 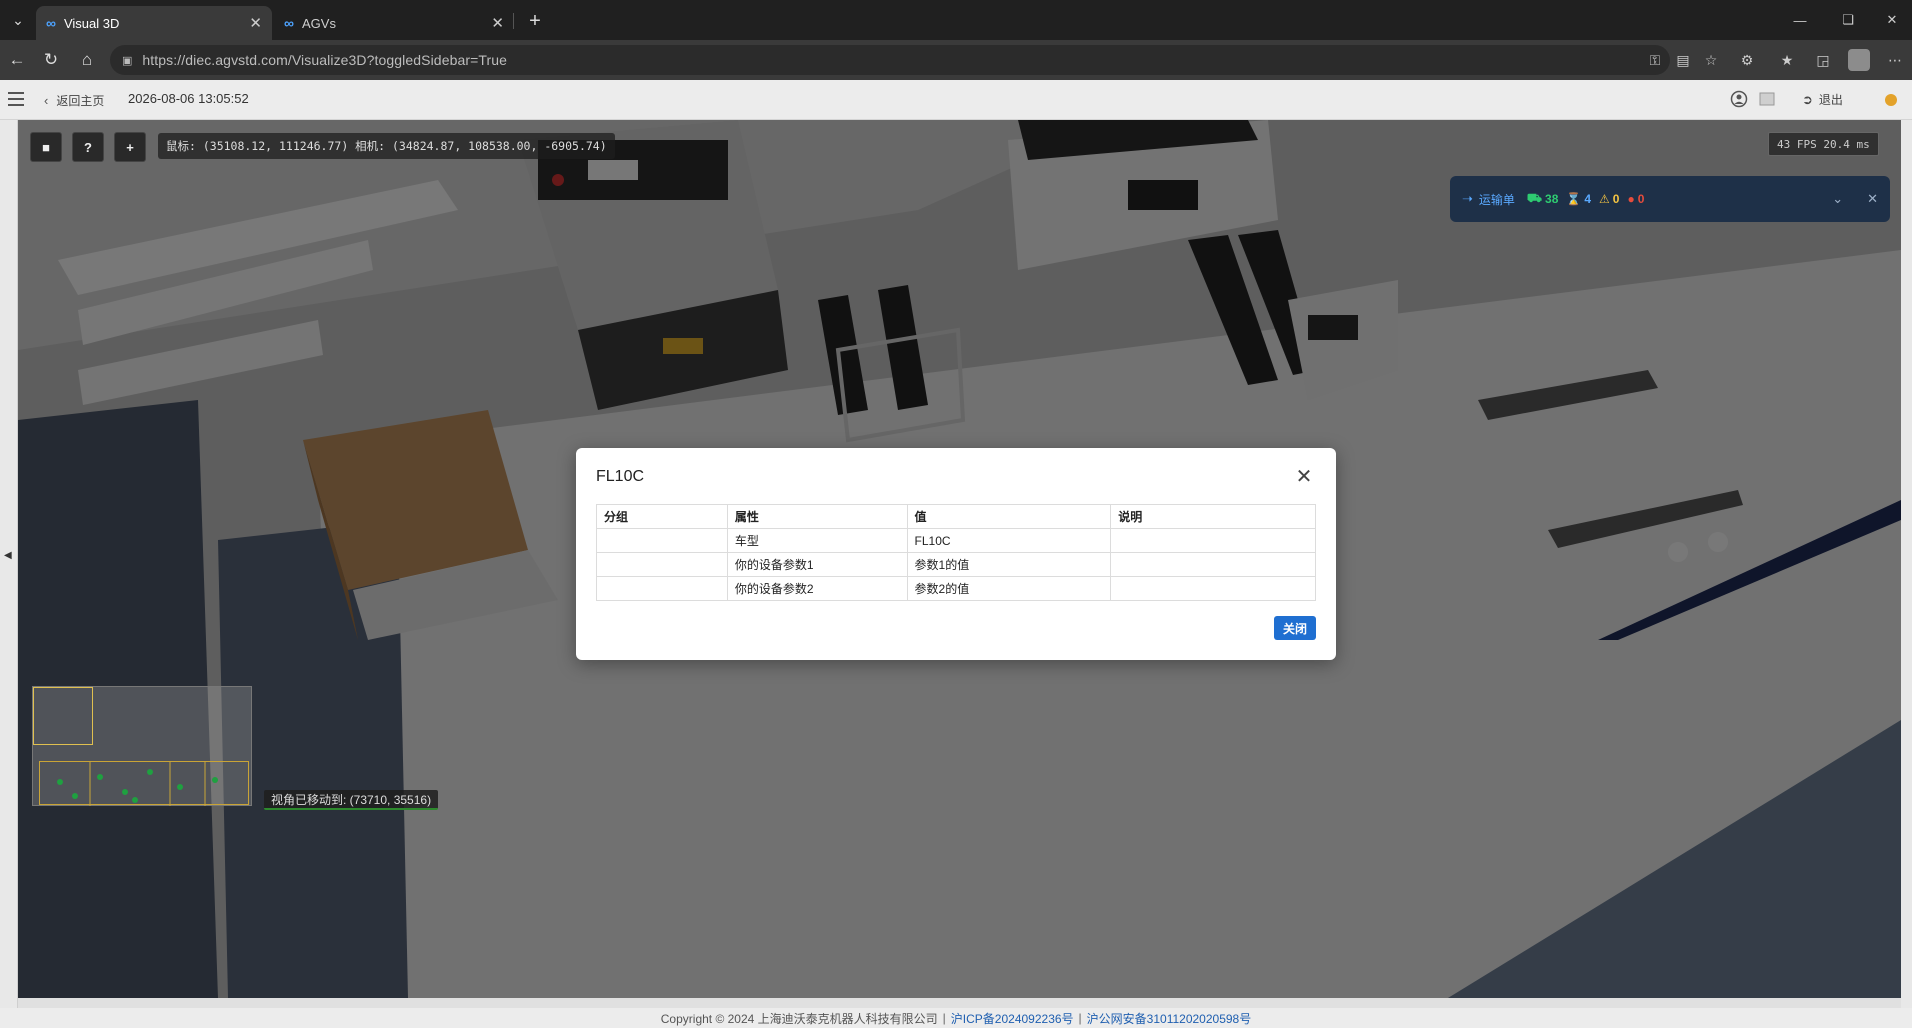 What do you see at coordinates (87, 60) in the screenshot?
I see `home-icon: ⌂` at bounding box center [87, 60].